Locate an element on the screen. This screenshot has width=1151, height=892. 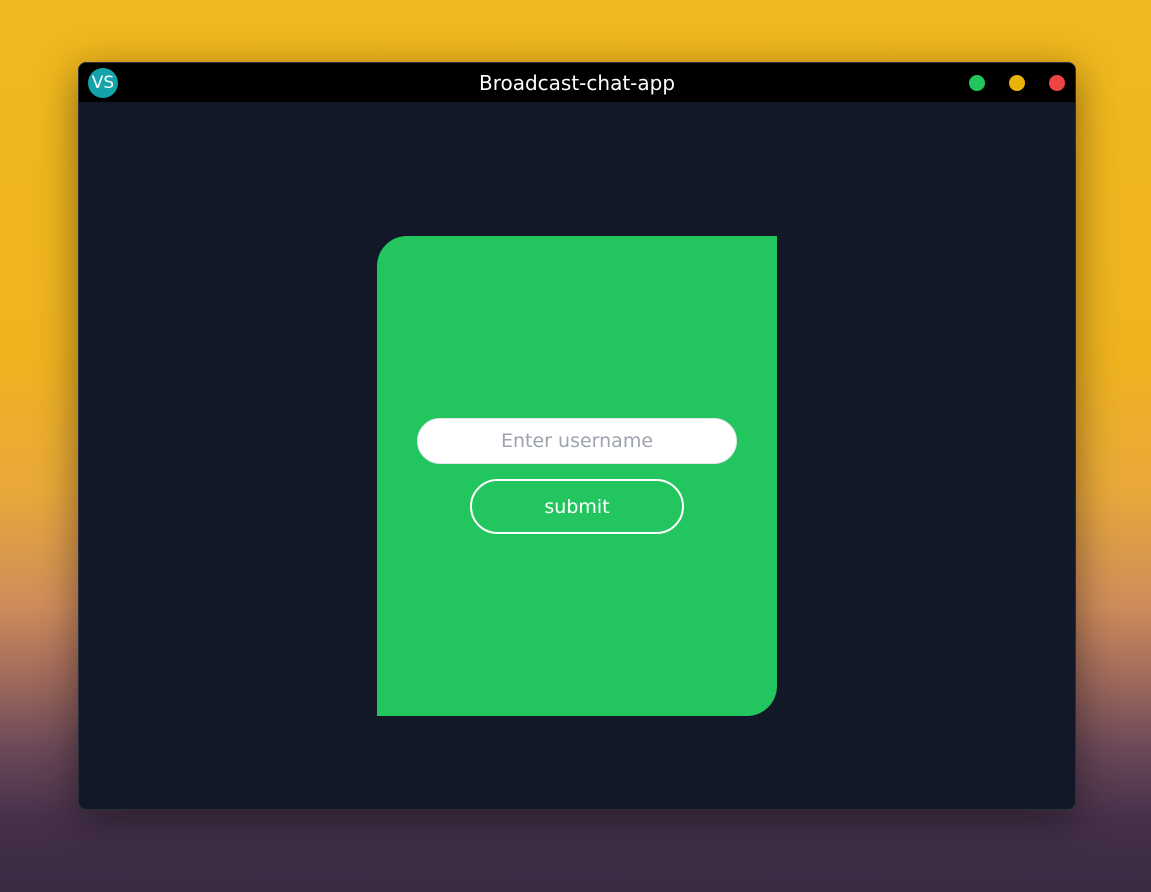
maximize-button is located at coordinates (977, 83).